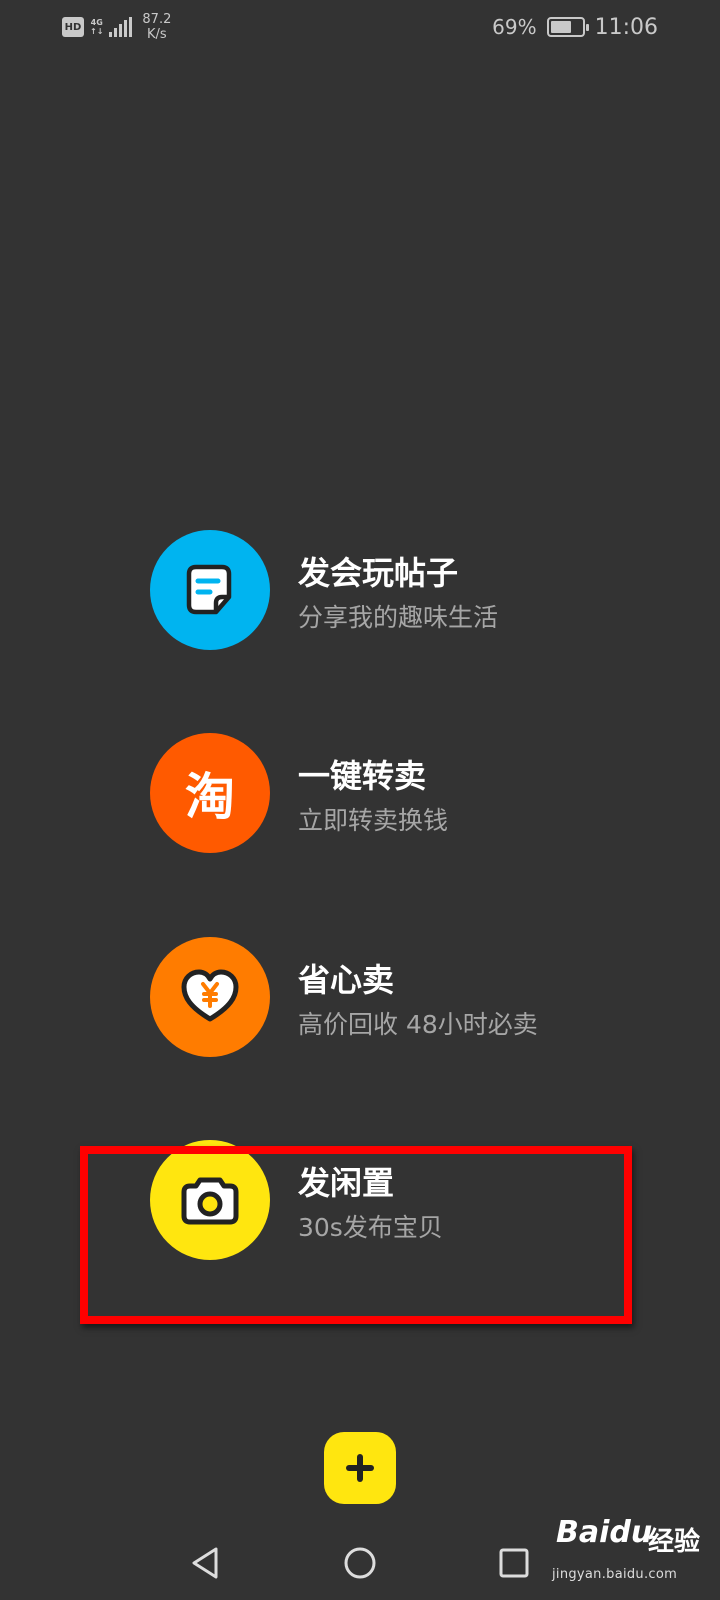 This screenshot has width=720, height=1600. Describe the element at coordinates (604, 1532) in the screenshot. I see `watermark-brand: Baidu` at that location.